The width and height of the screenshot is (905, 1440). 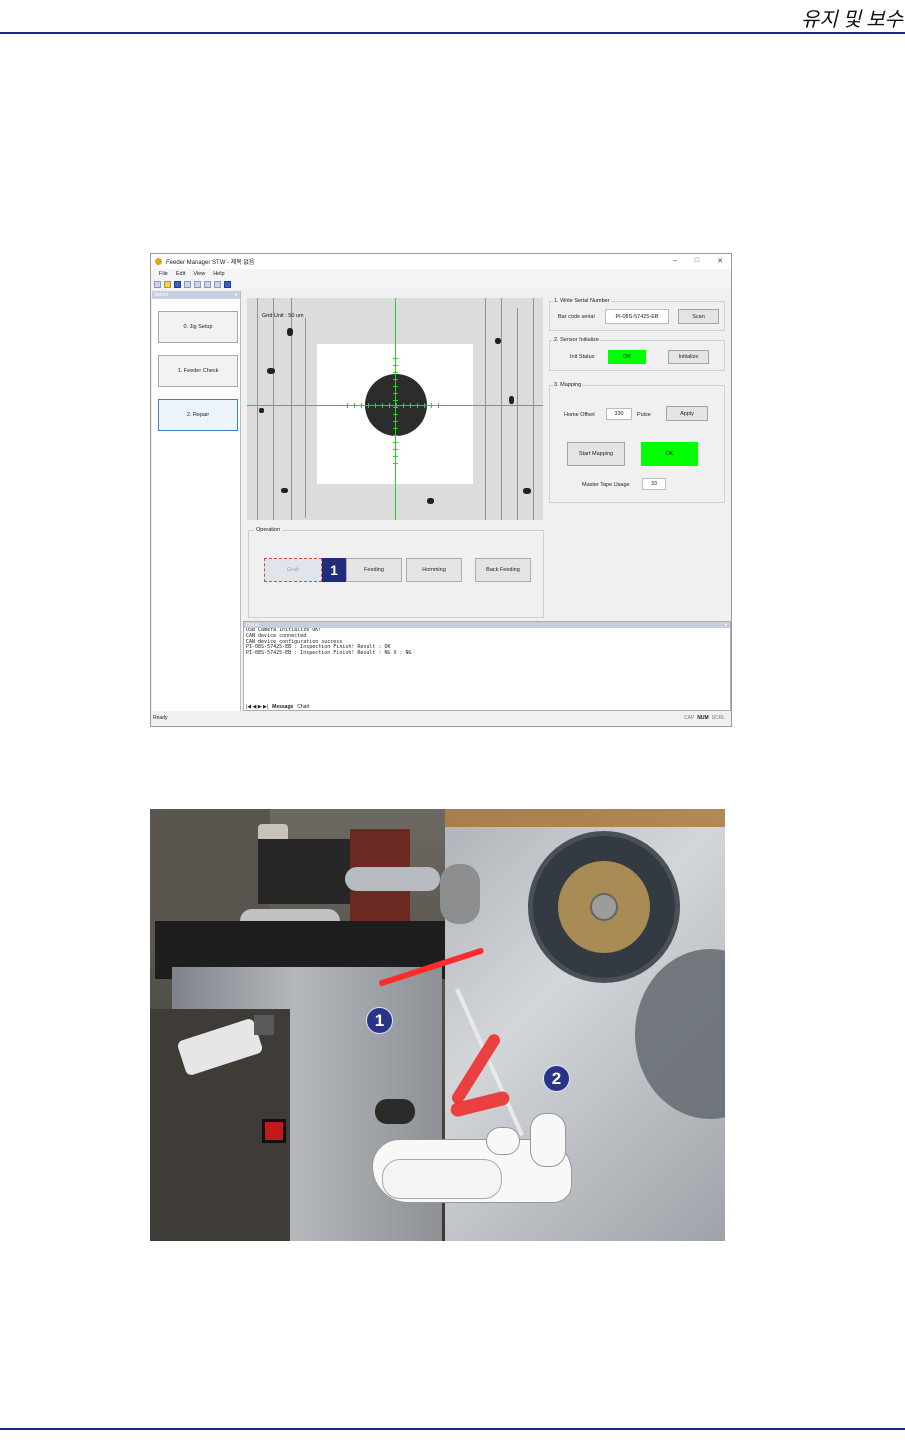 I want to click on maximize-icon: □, so click(x=697, y=261).